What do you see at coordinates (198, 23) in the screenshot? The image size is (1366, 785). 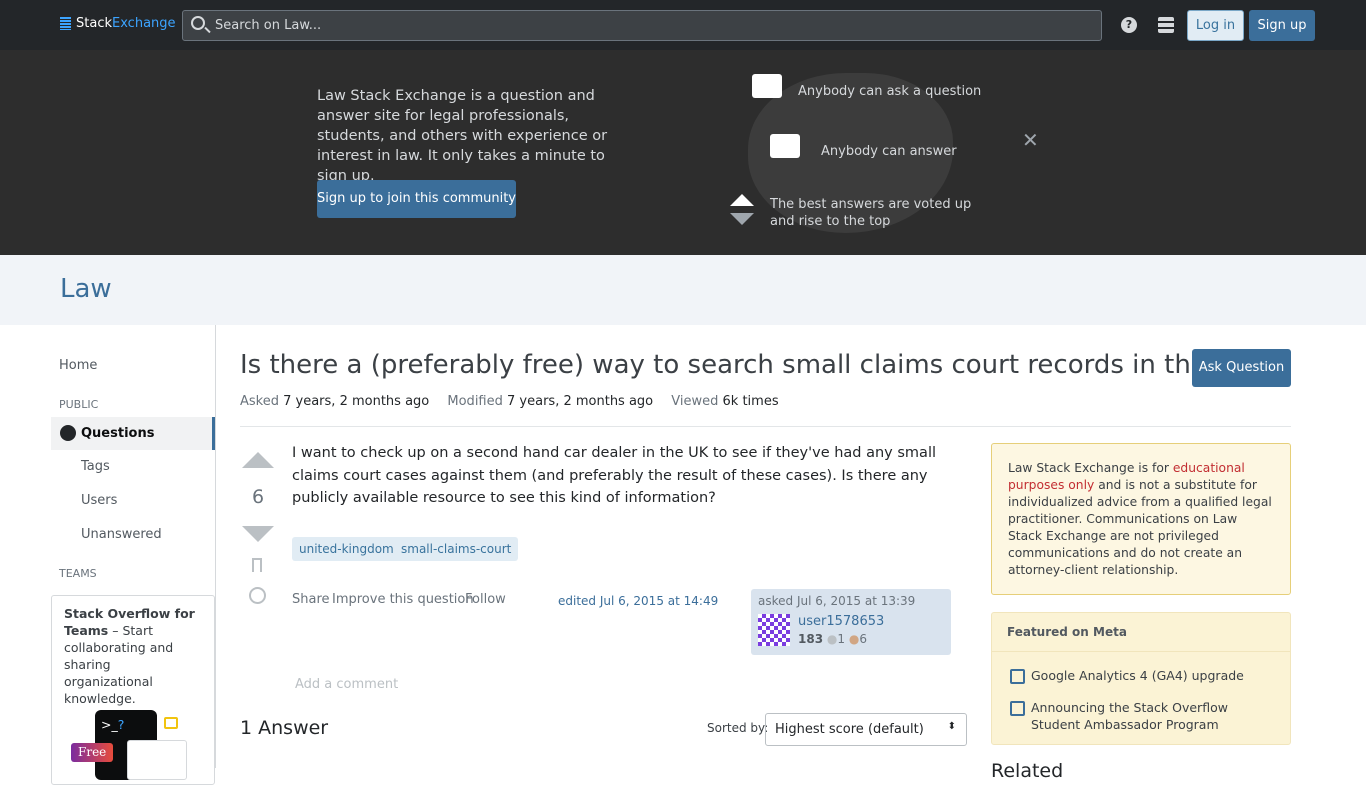 I see `search-icon` at bounding box center [198, 23].